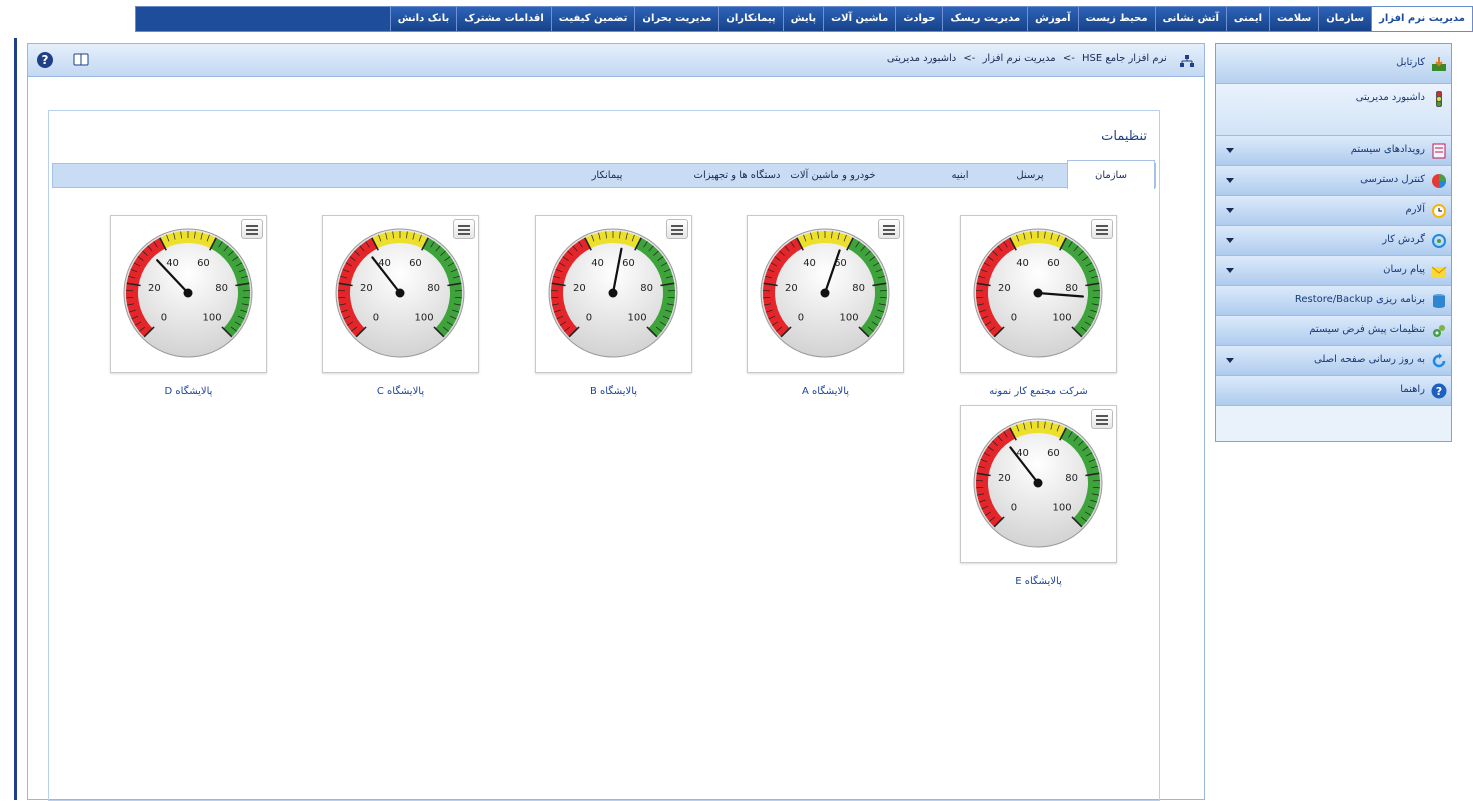  Describe the element at coordinates (1187, 61) in the screenshot. I see `tree-icon` at that location.